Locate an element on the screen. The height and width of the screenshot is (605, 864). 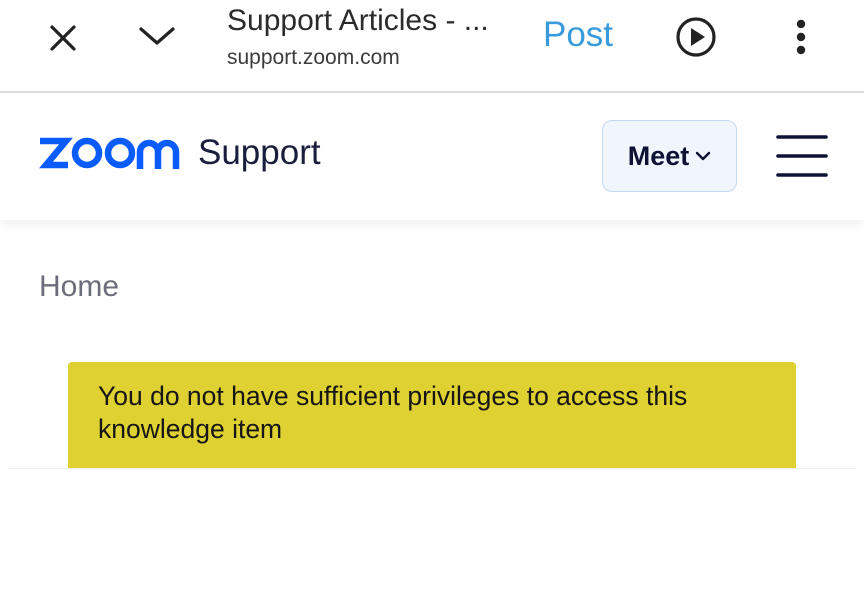
more-vertical-icon is located at coordinates (801, 37).